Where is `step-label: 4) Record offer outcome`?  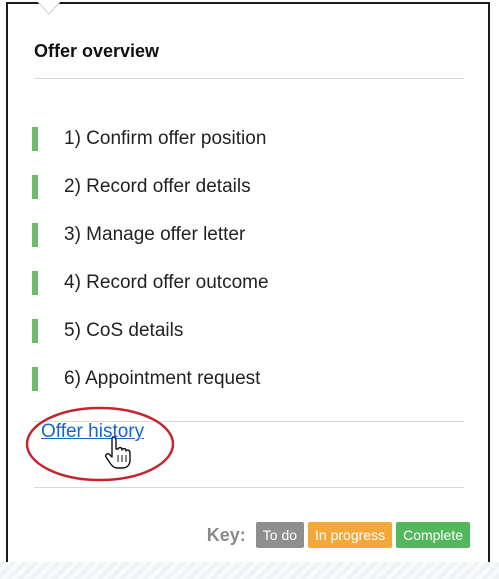
step-label: 4) Record offer outcome is located at coordinates (166, 282).